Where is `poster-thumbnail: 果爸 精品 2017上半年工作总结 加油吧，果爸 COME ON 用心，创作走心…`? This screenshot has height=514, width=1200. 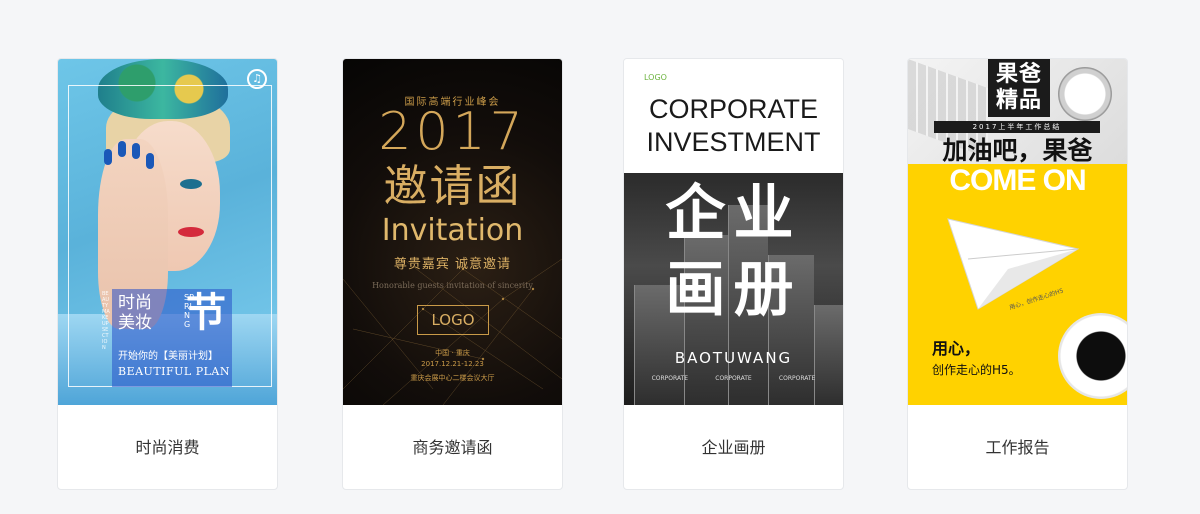 poster-thumbnail: 果爸 精品 2017上半年工作总结 加油吧，果爸 COME ON 用心，创作走心… is located at coordinates (1017, 232).